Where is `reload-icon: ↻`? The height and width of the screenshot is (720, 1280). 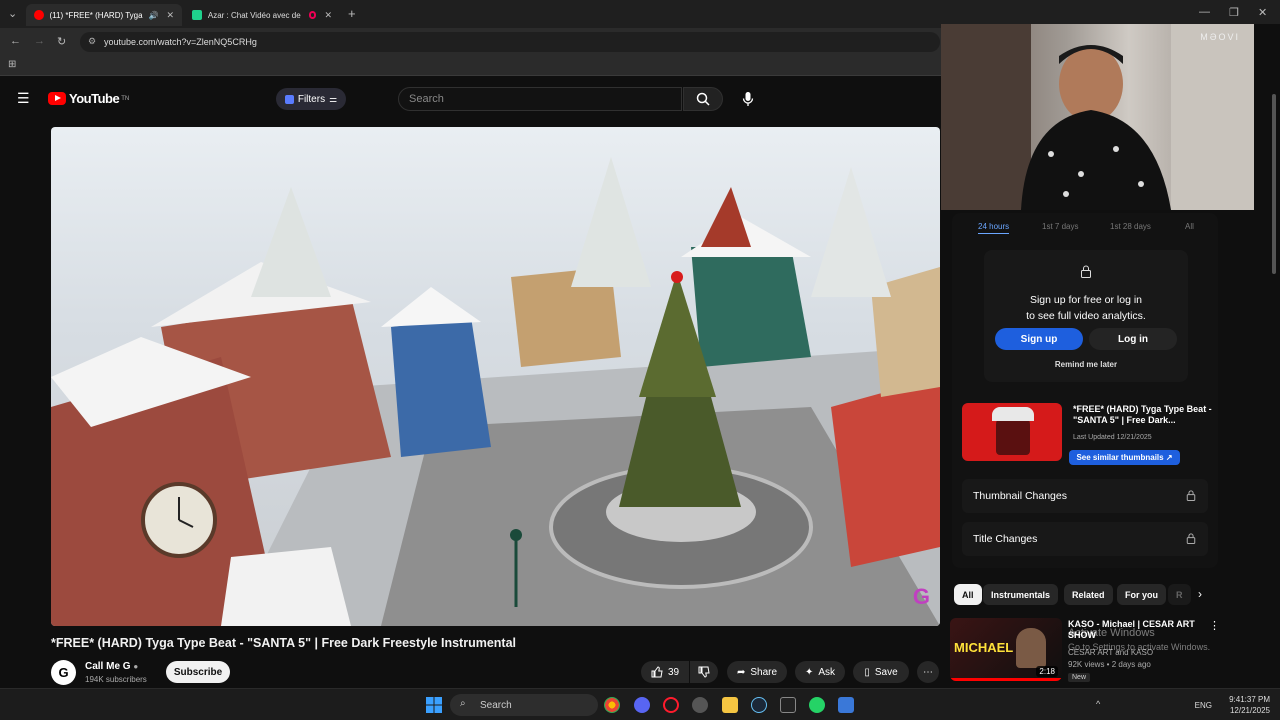 reload-icon: ↻ is located at coordinates (61, 41).